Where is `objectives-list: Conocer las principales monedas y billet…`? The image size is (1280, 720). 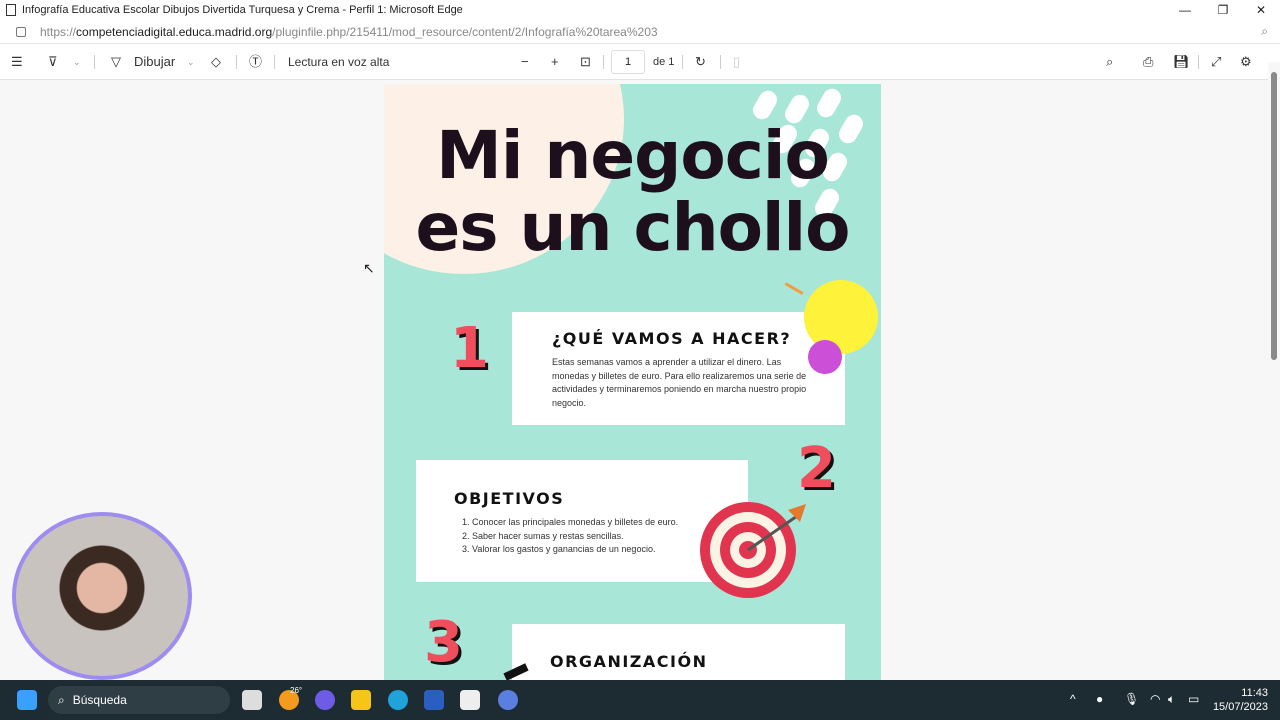
objectives-list: Conocer las principales monedas y billet… is located at coordinates (594, 536).